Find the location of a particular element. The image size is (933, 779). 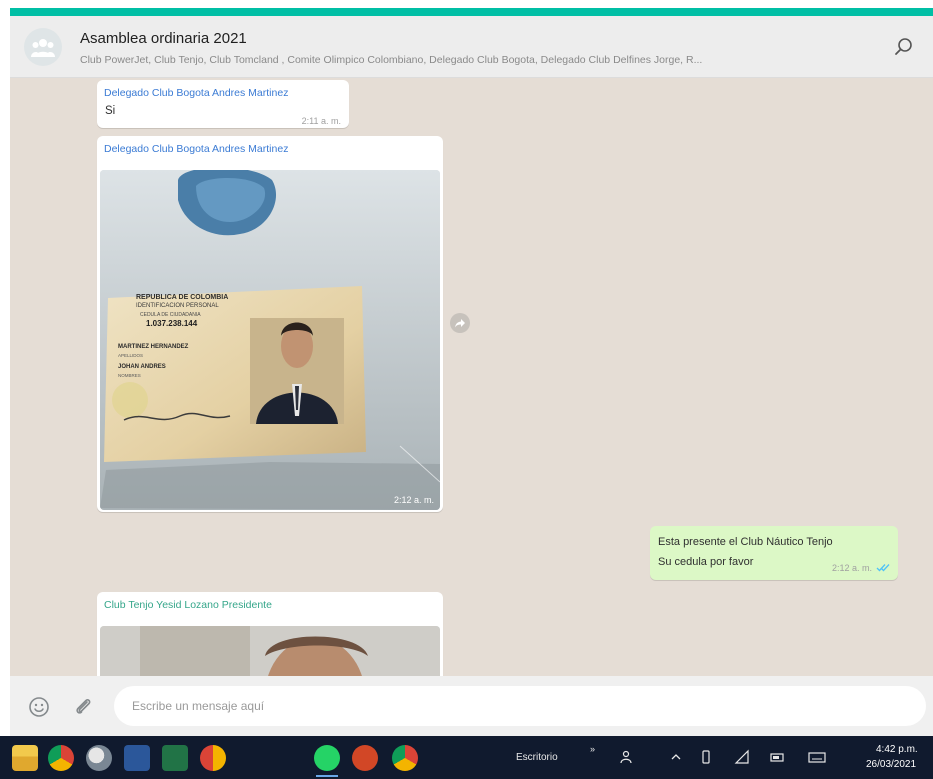

id-card-line: MARTINEZ HERNANDEZ is located at coordinates (153, 347).